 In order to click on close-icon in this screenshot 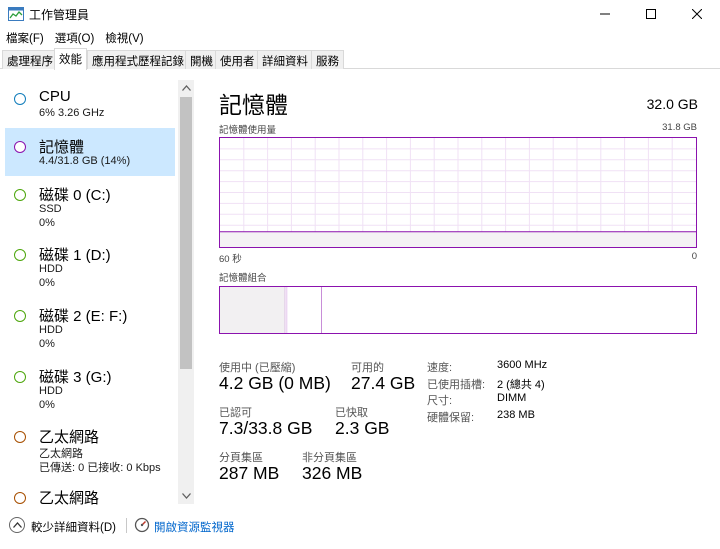, I will do `click(697, 14)`.